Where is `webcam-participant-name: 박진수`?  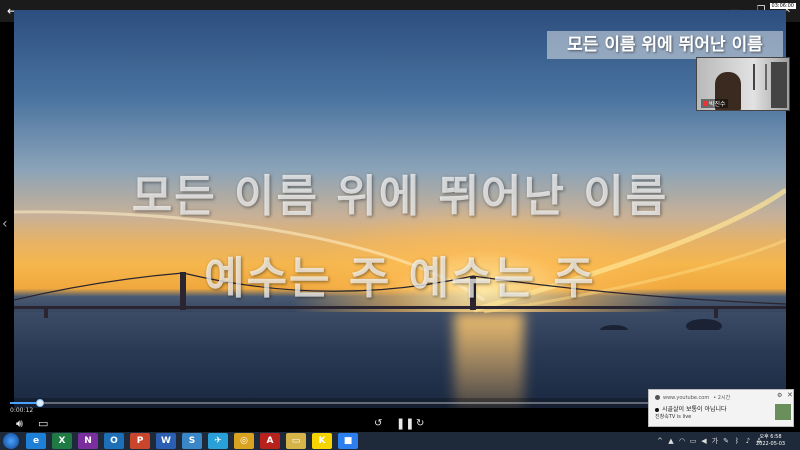
webcam-participant-name: 박진수 is located at coordinates (714, 103).